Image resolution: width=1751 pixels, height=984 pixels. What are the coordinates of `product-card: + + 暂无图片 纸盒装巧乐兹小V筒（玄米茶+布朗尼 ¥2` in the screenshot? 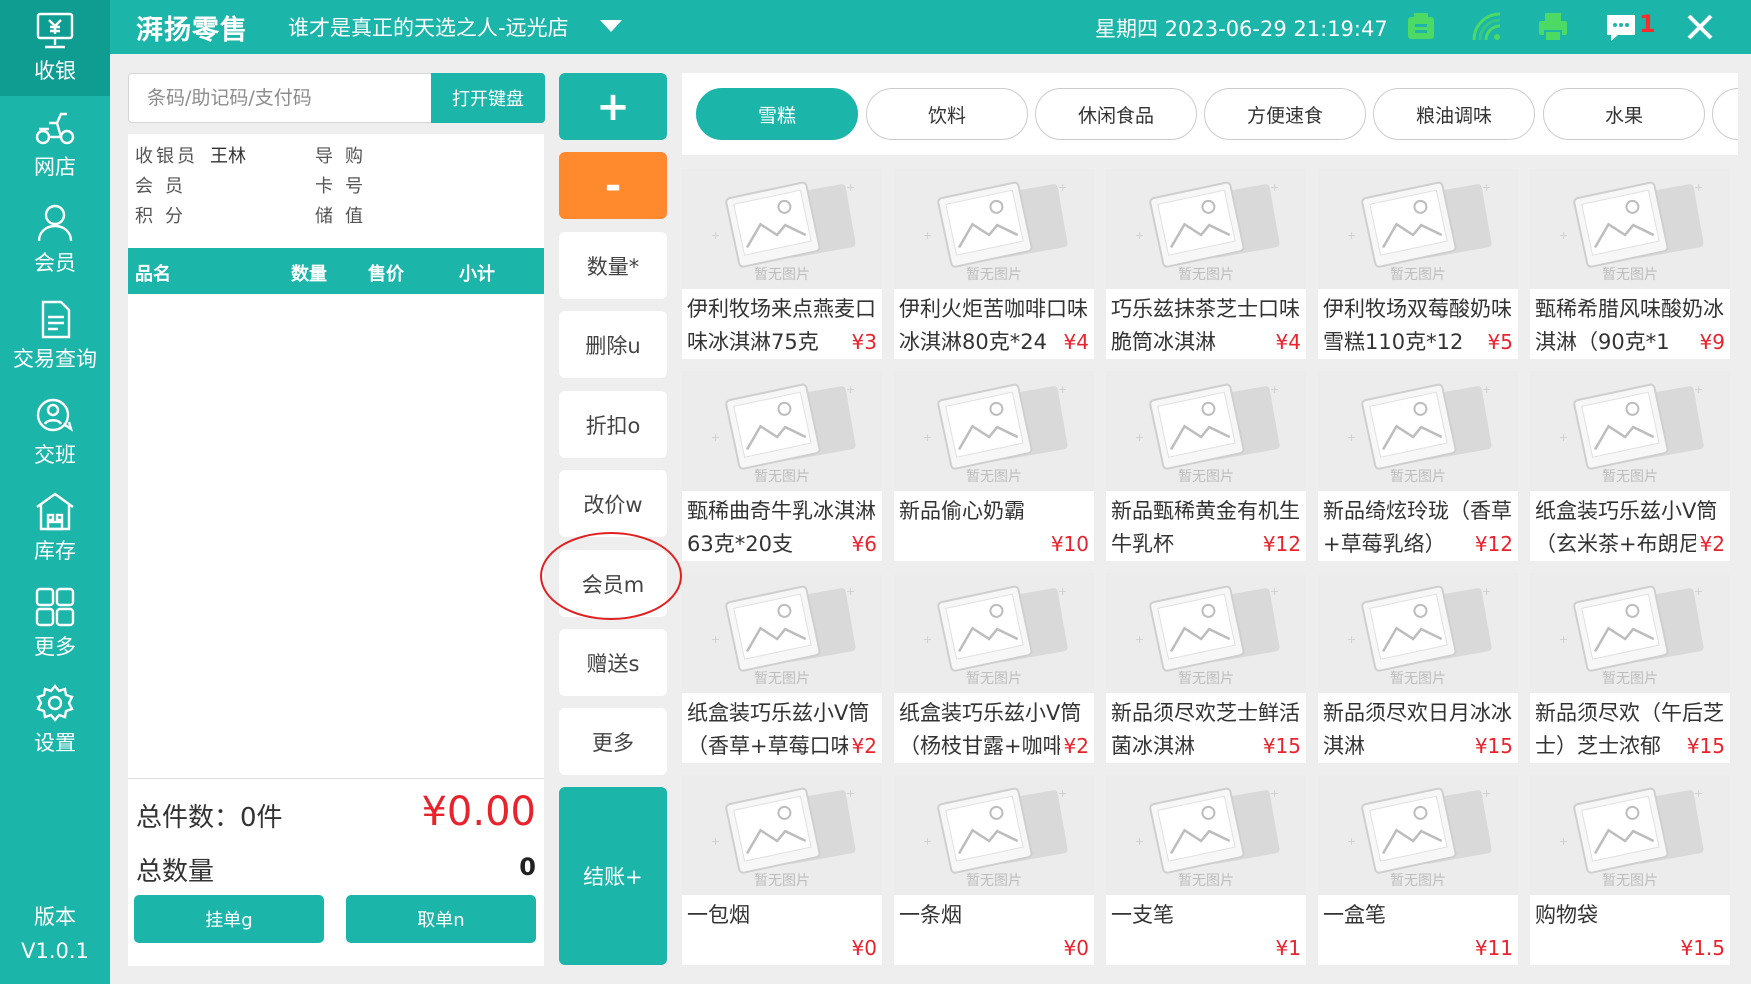 It's located at (1630, 466).